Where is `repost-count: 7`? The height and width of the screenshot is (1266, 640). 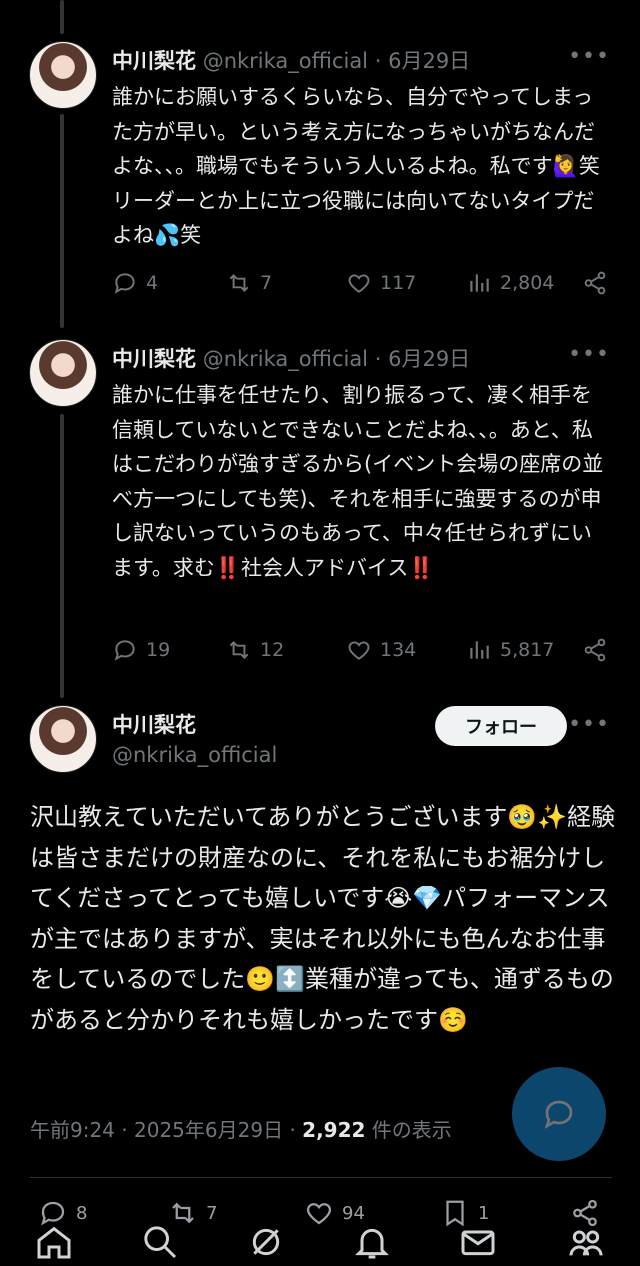 repost-count: 7 is located at coordinates (266, 283).